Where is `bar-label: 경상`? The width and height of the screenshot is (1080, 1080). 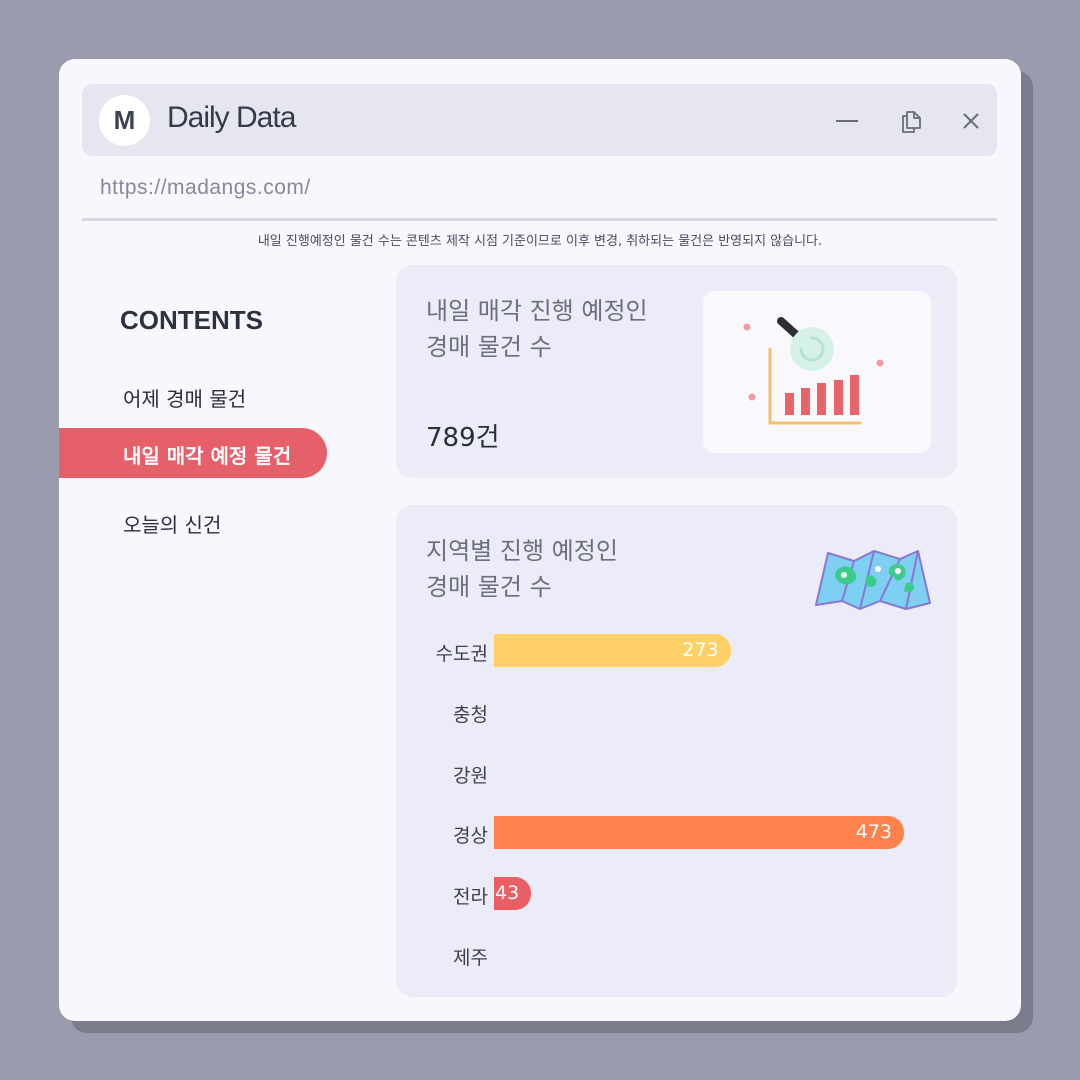
bar-label: 경상 is located at coordinates (470, 836).